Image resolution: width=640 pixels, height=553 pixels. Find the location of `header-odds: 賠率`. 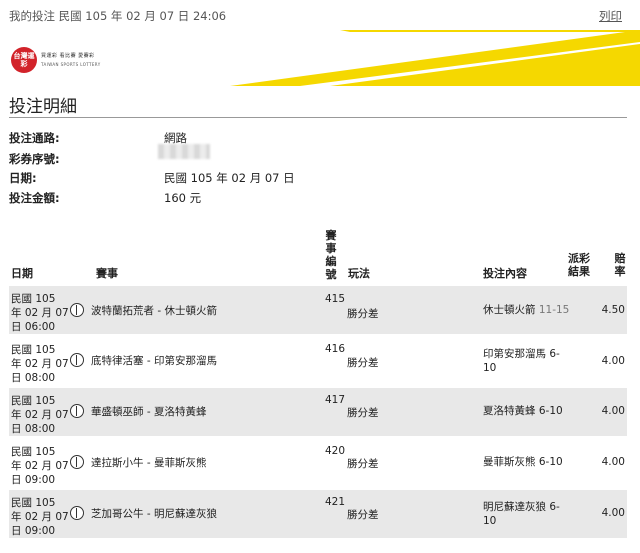

header-odds: 賠率 is located at coordinates (620, 265).